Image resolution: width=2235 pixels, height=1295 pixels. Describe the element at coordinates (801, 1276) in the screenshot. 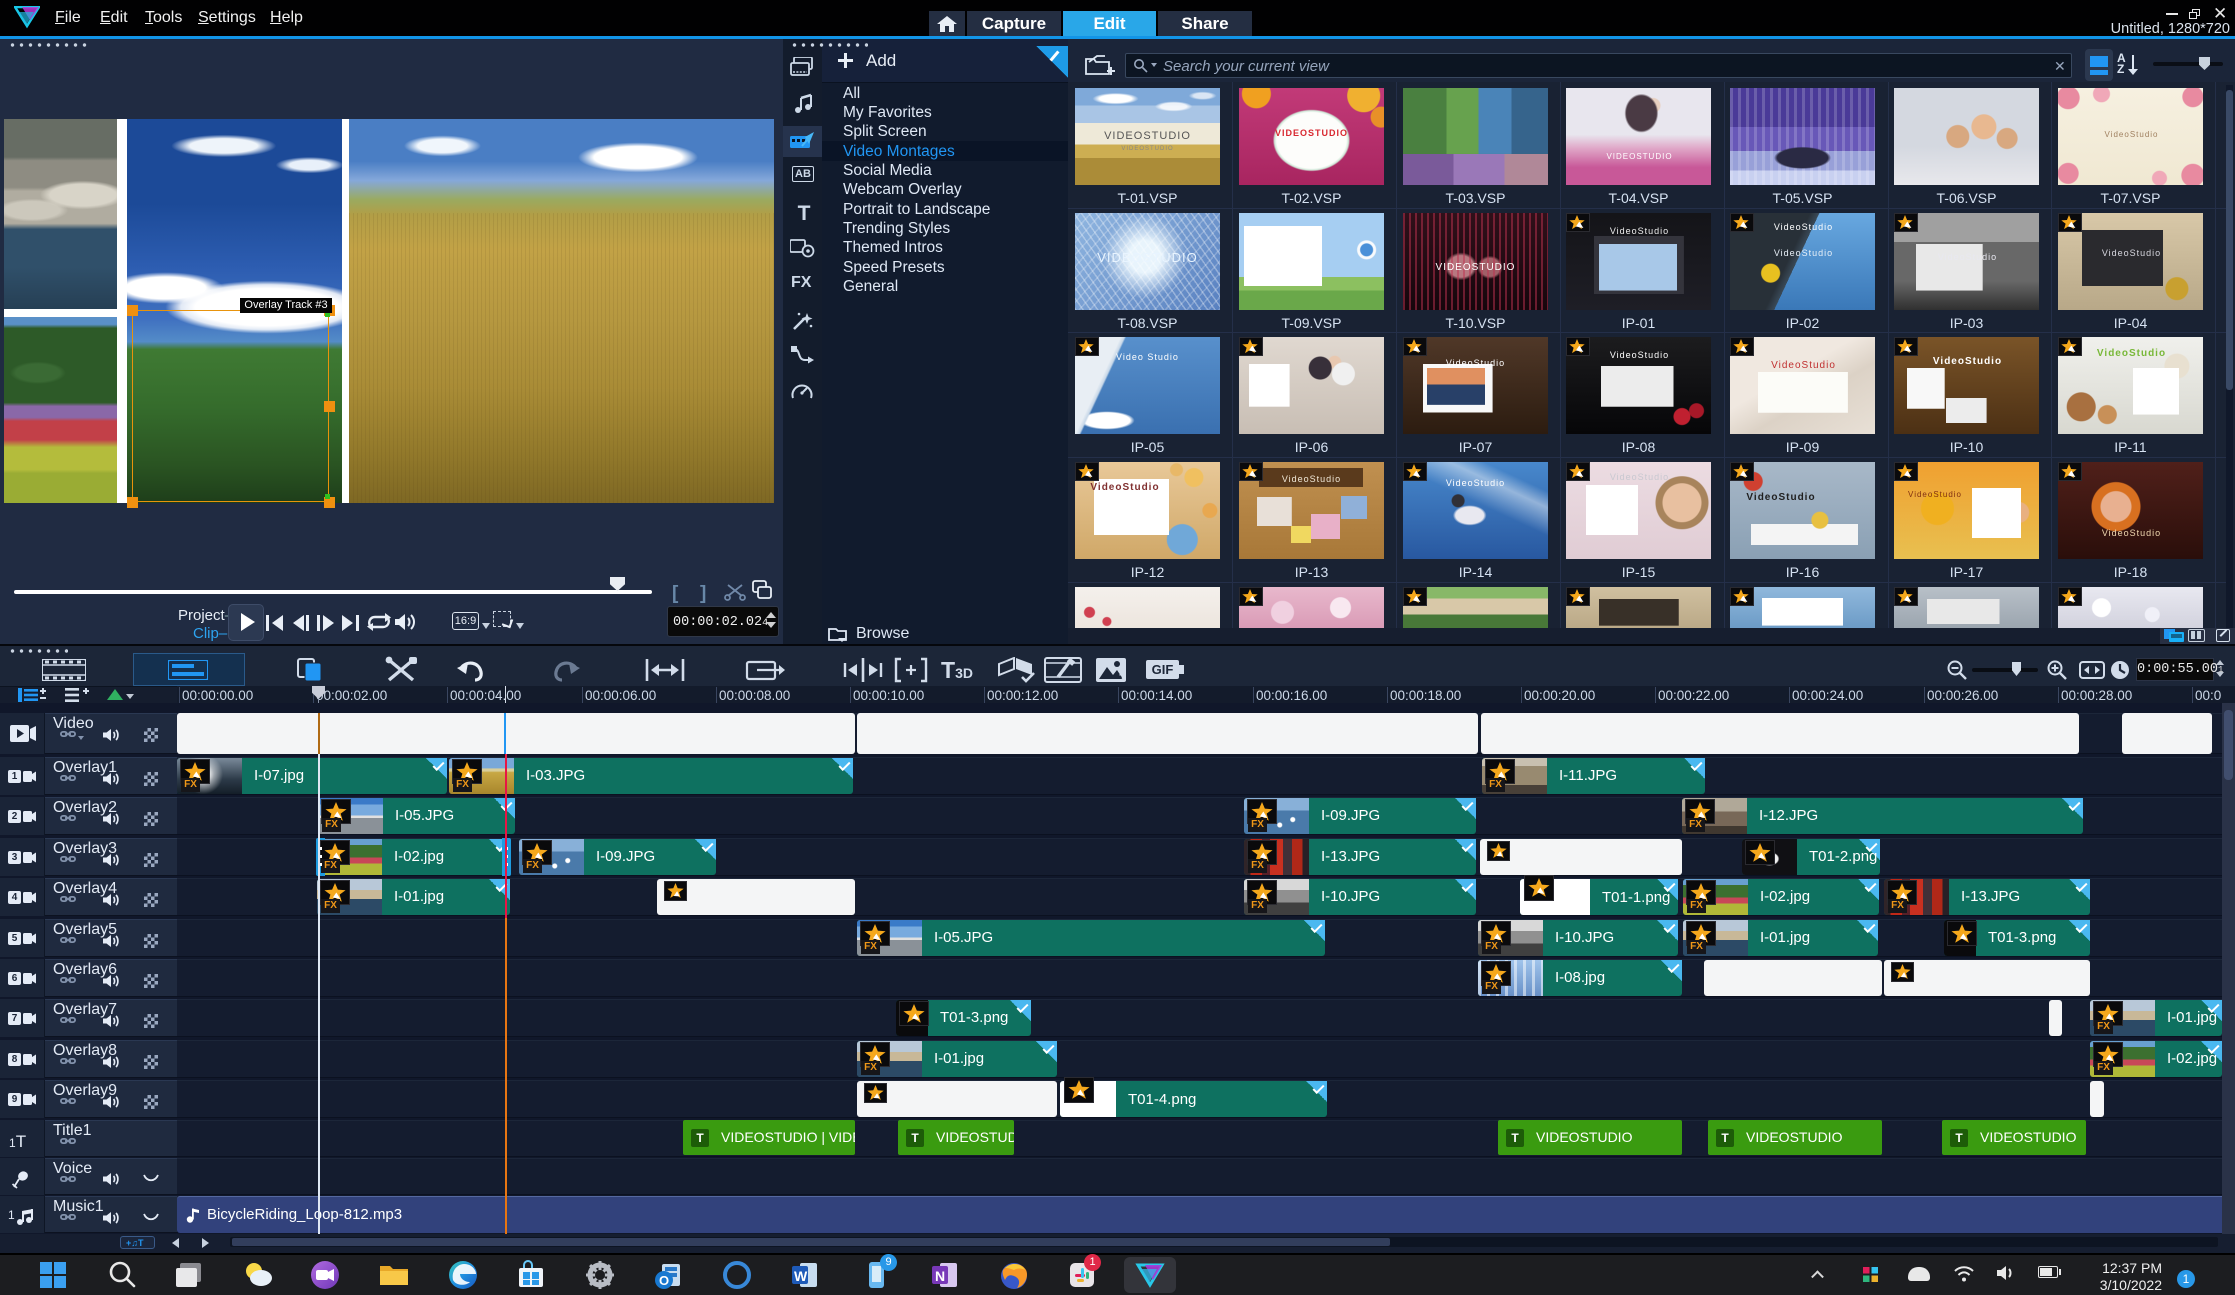

I see `svg-text: W` at that location.